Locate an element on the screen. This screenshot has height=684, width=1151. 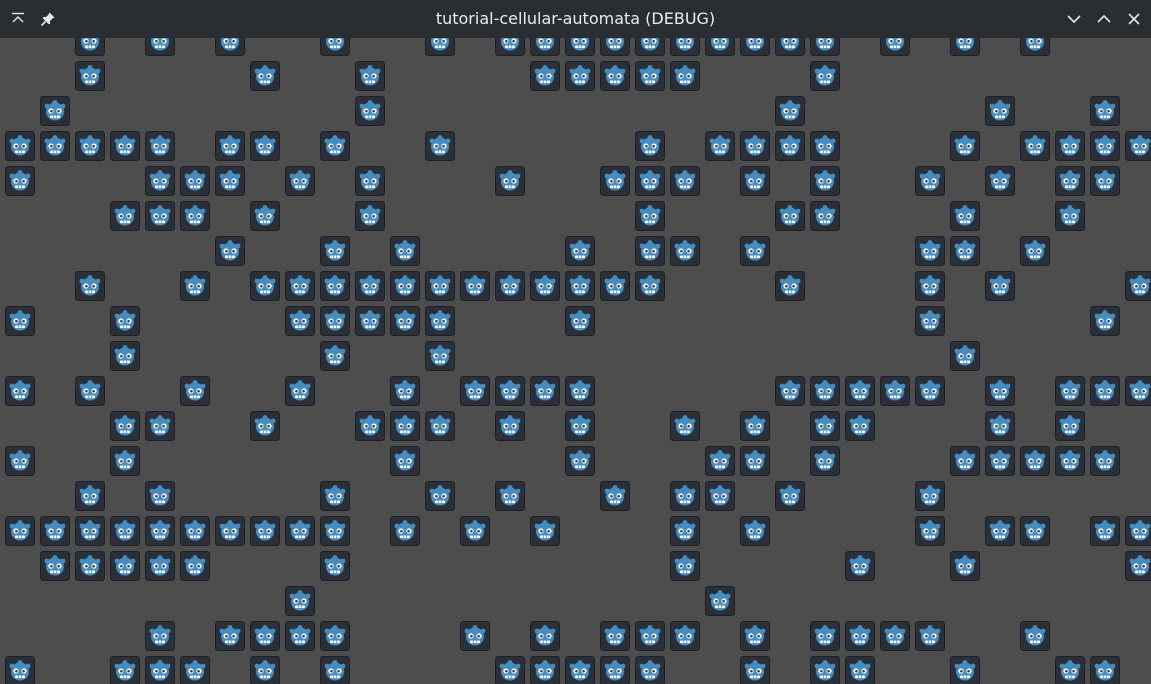
window-titlebar: tutorial-cellular-automata (DEBUG) is located at coordinates (575, 19).